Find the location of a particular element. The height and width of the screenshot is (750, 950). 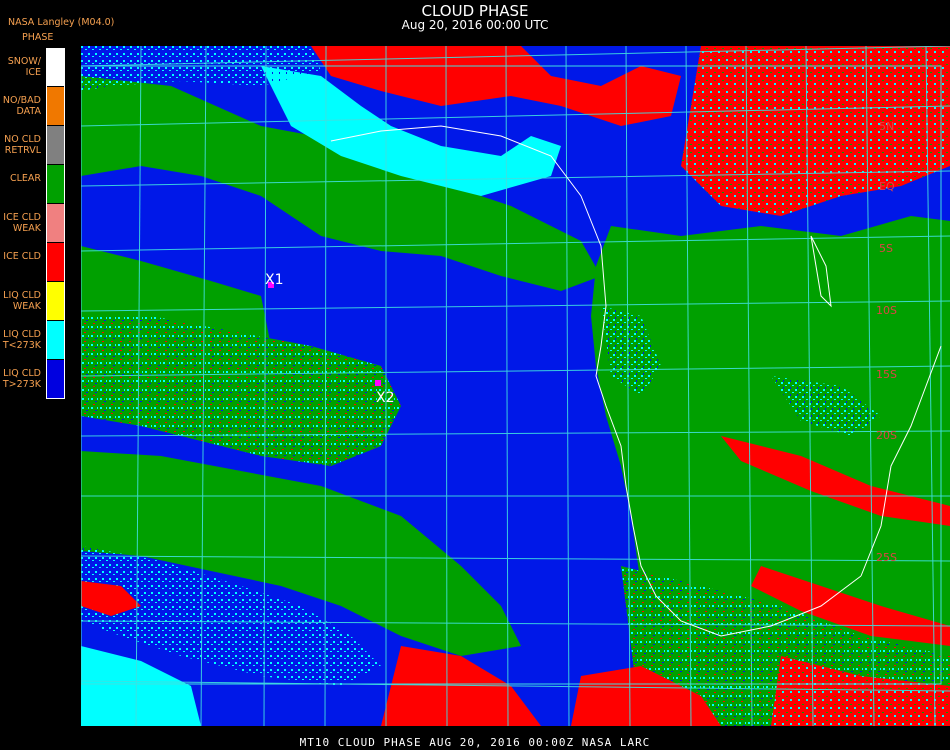

legend-frame is located at coordinates (55, 223).